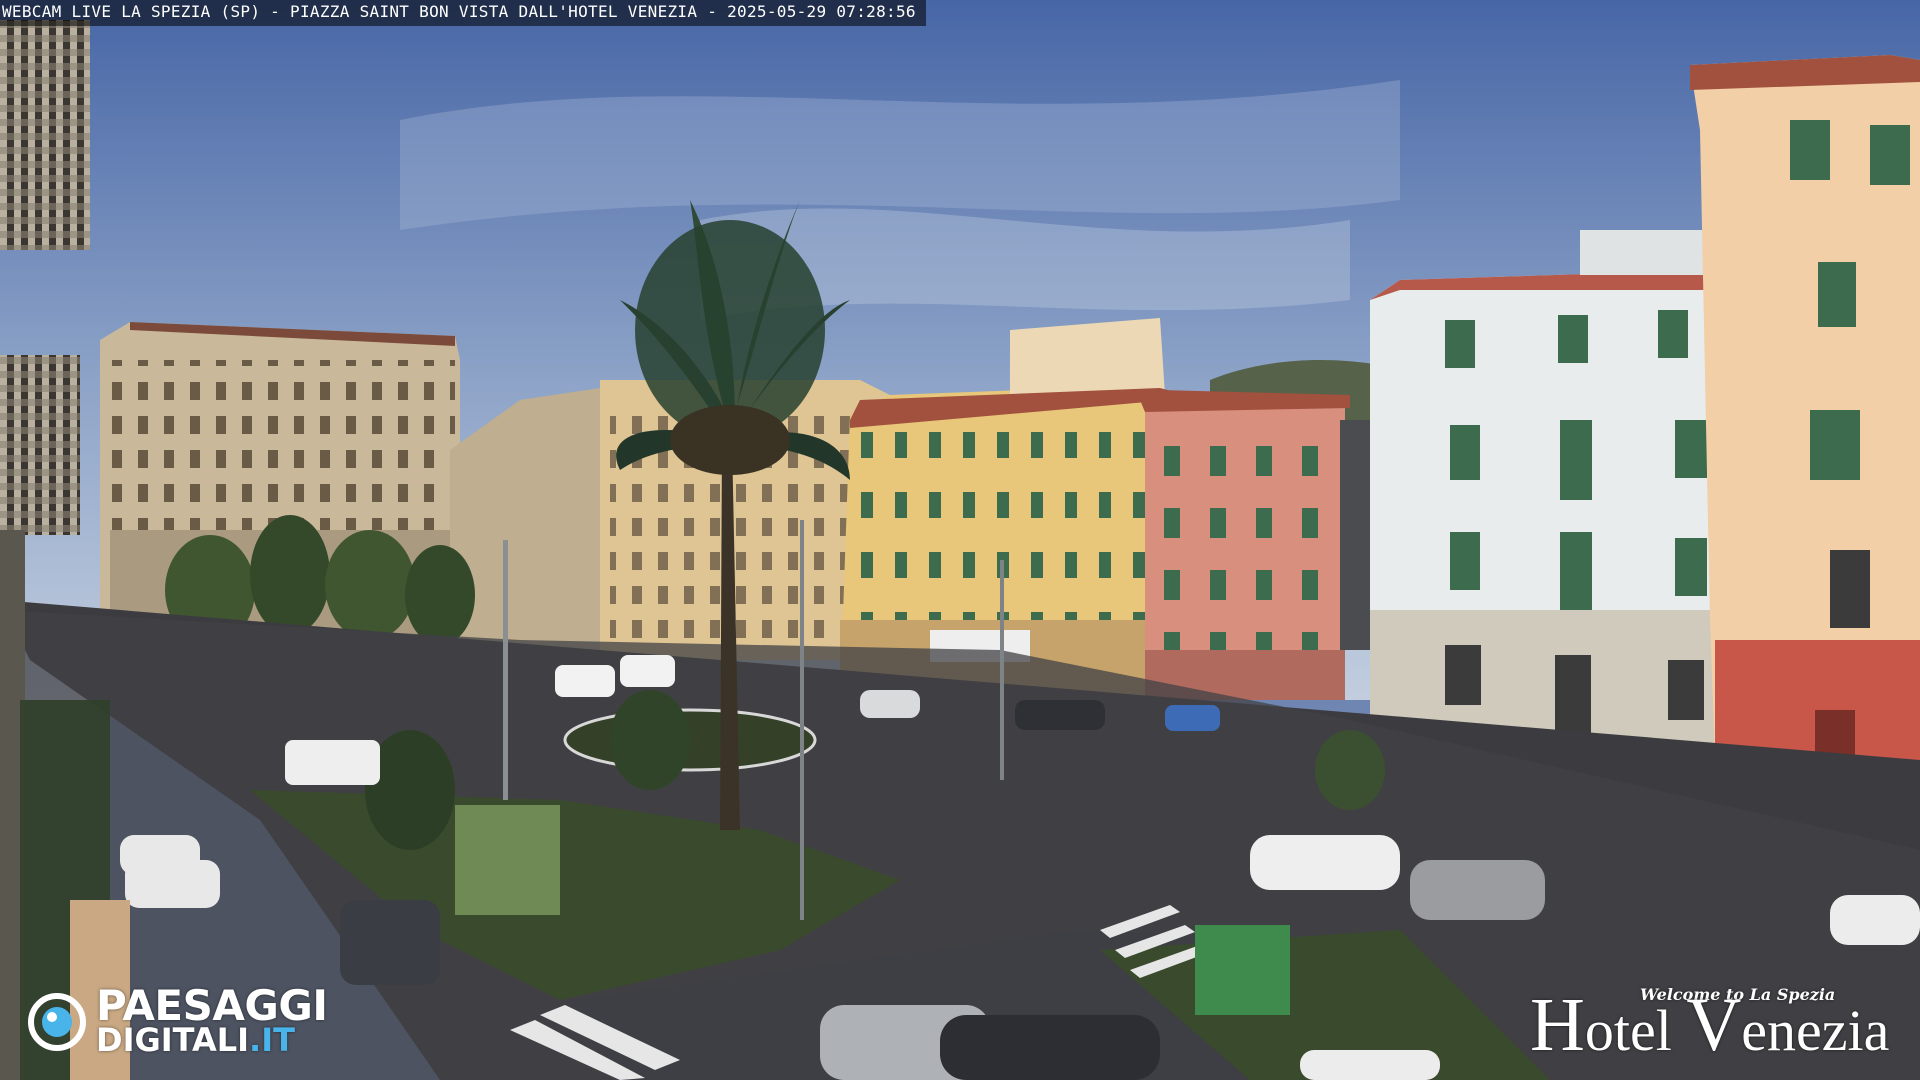 This screenshot has width=1920, height=1080. I want to click on paesaggi-digitali-logo: PAESAGGI DIGITALI.IT, so click(181, 1022).